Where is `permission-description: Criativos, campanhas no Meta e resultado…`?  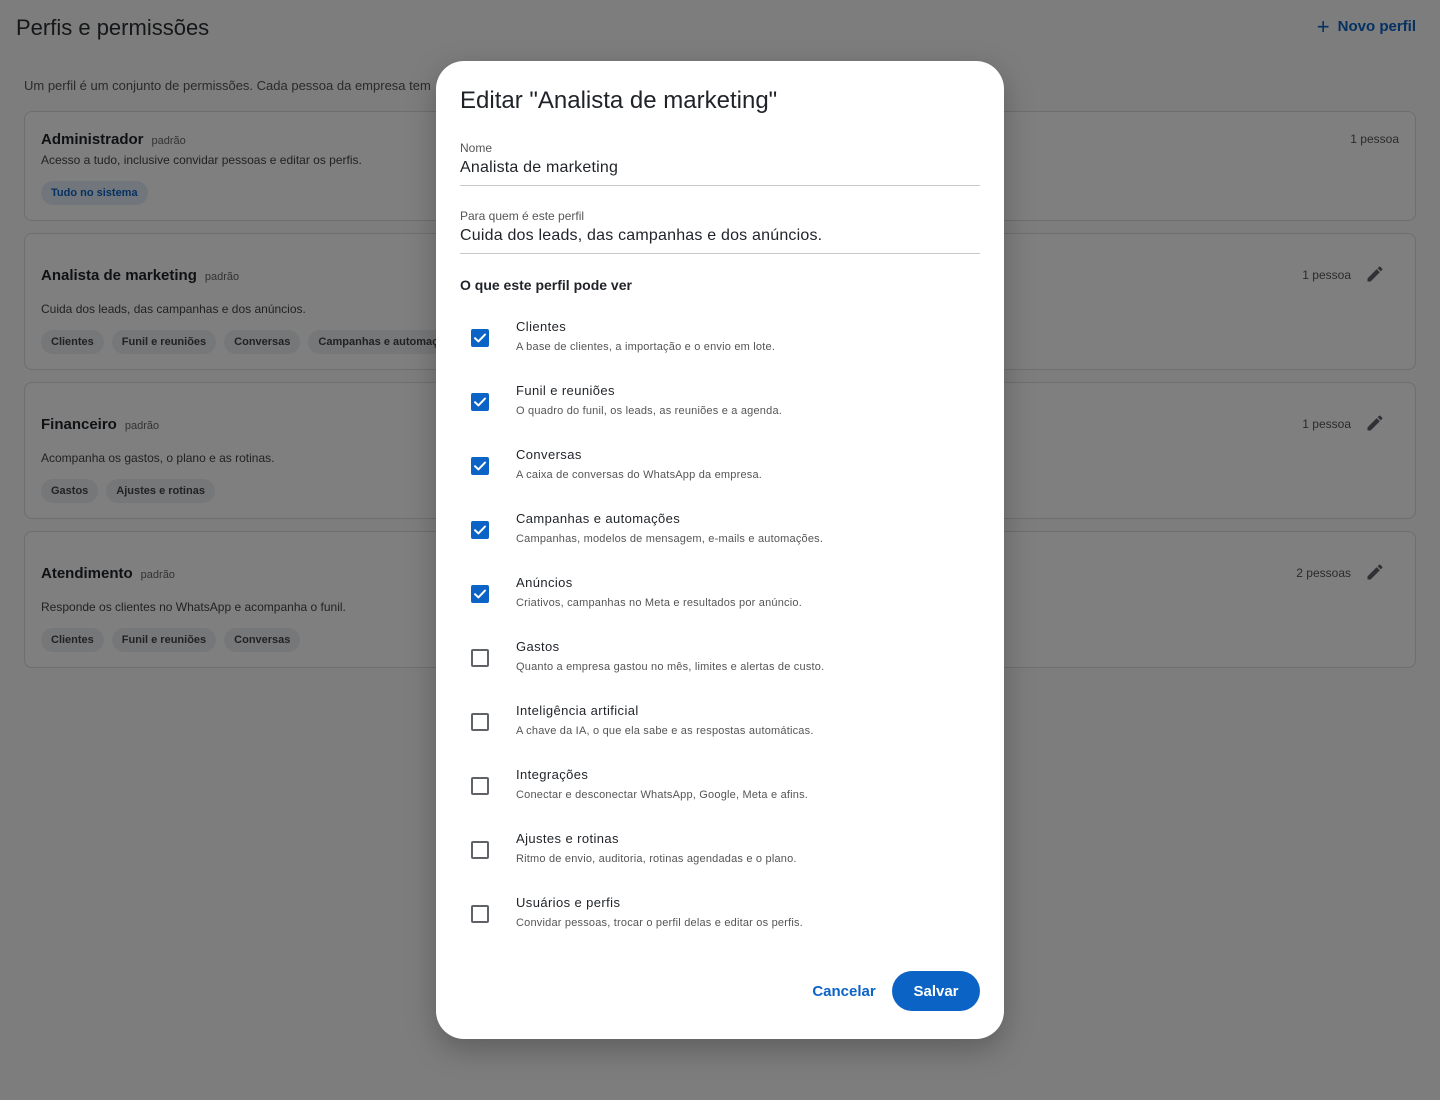 permission-description: Criativos, campanhas no Meta e resultado… is located at coordinates (659, 603).